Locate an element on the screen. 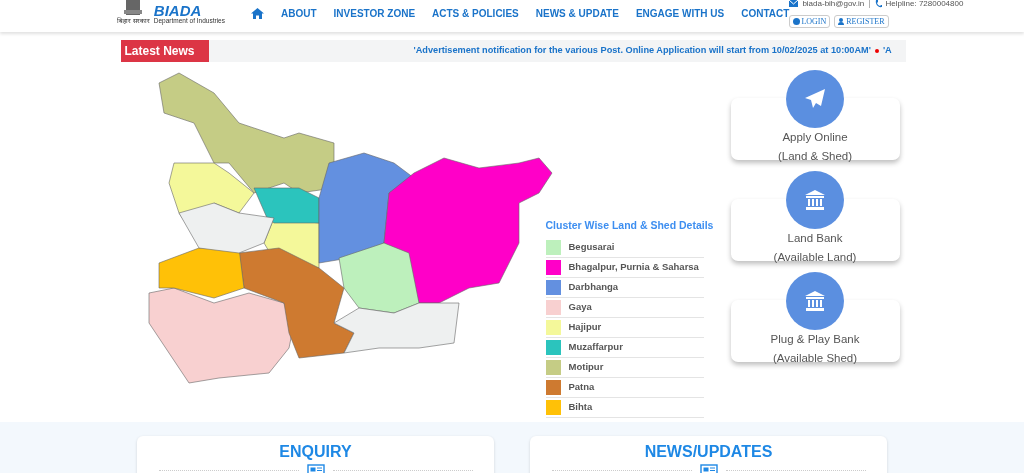 The height and width of the screenshot is (473, 1024). legend-label: Darbhanga is located at coordinates (593, 287).